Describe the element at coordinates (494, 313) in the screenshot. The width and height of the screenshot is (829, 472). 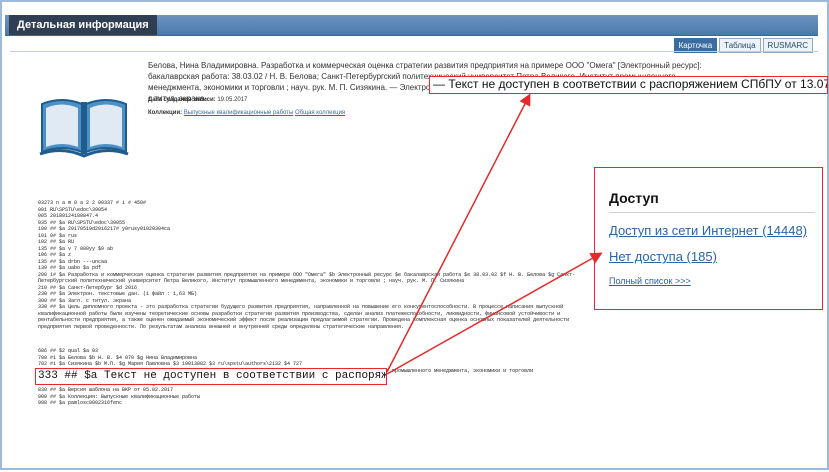
I see `arrow-to-access-panel` at that location.